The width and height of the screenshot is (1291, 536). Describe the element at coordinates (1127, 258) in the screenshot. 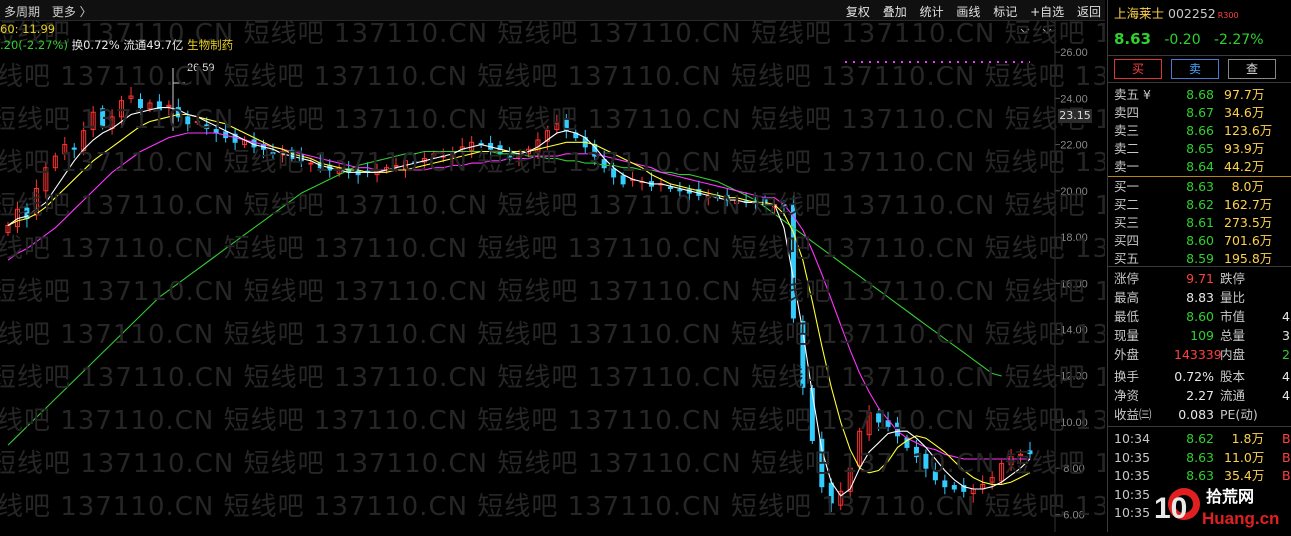

I see `bids-label: 买五` at that location.